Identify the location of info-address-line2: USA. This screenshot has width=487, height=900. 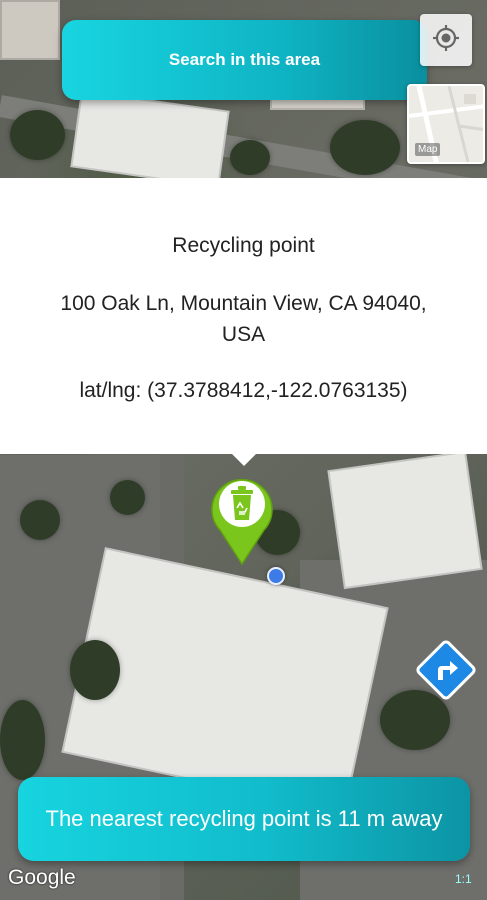
(243, 334).